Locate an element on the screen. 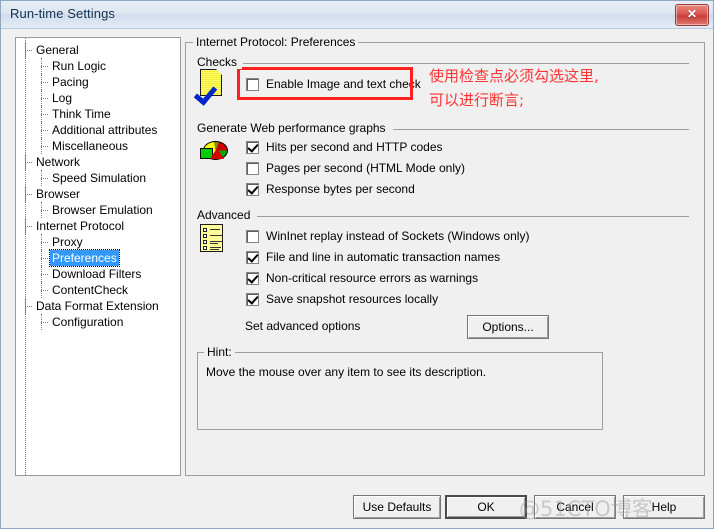  tree-item-think-time: Think Time is located at coordinates (98, 114).